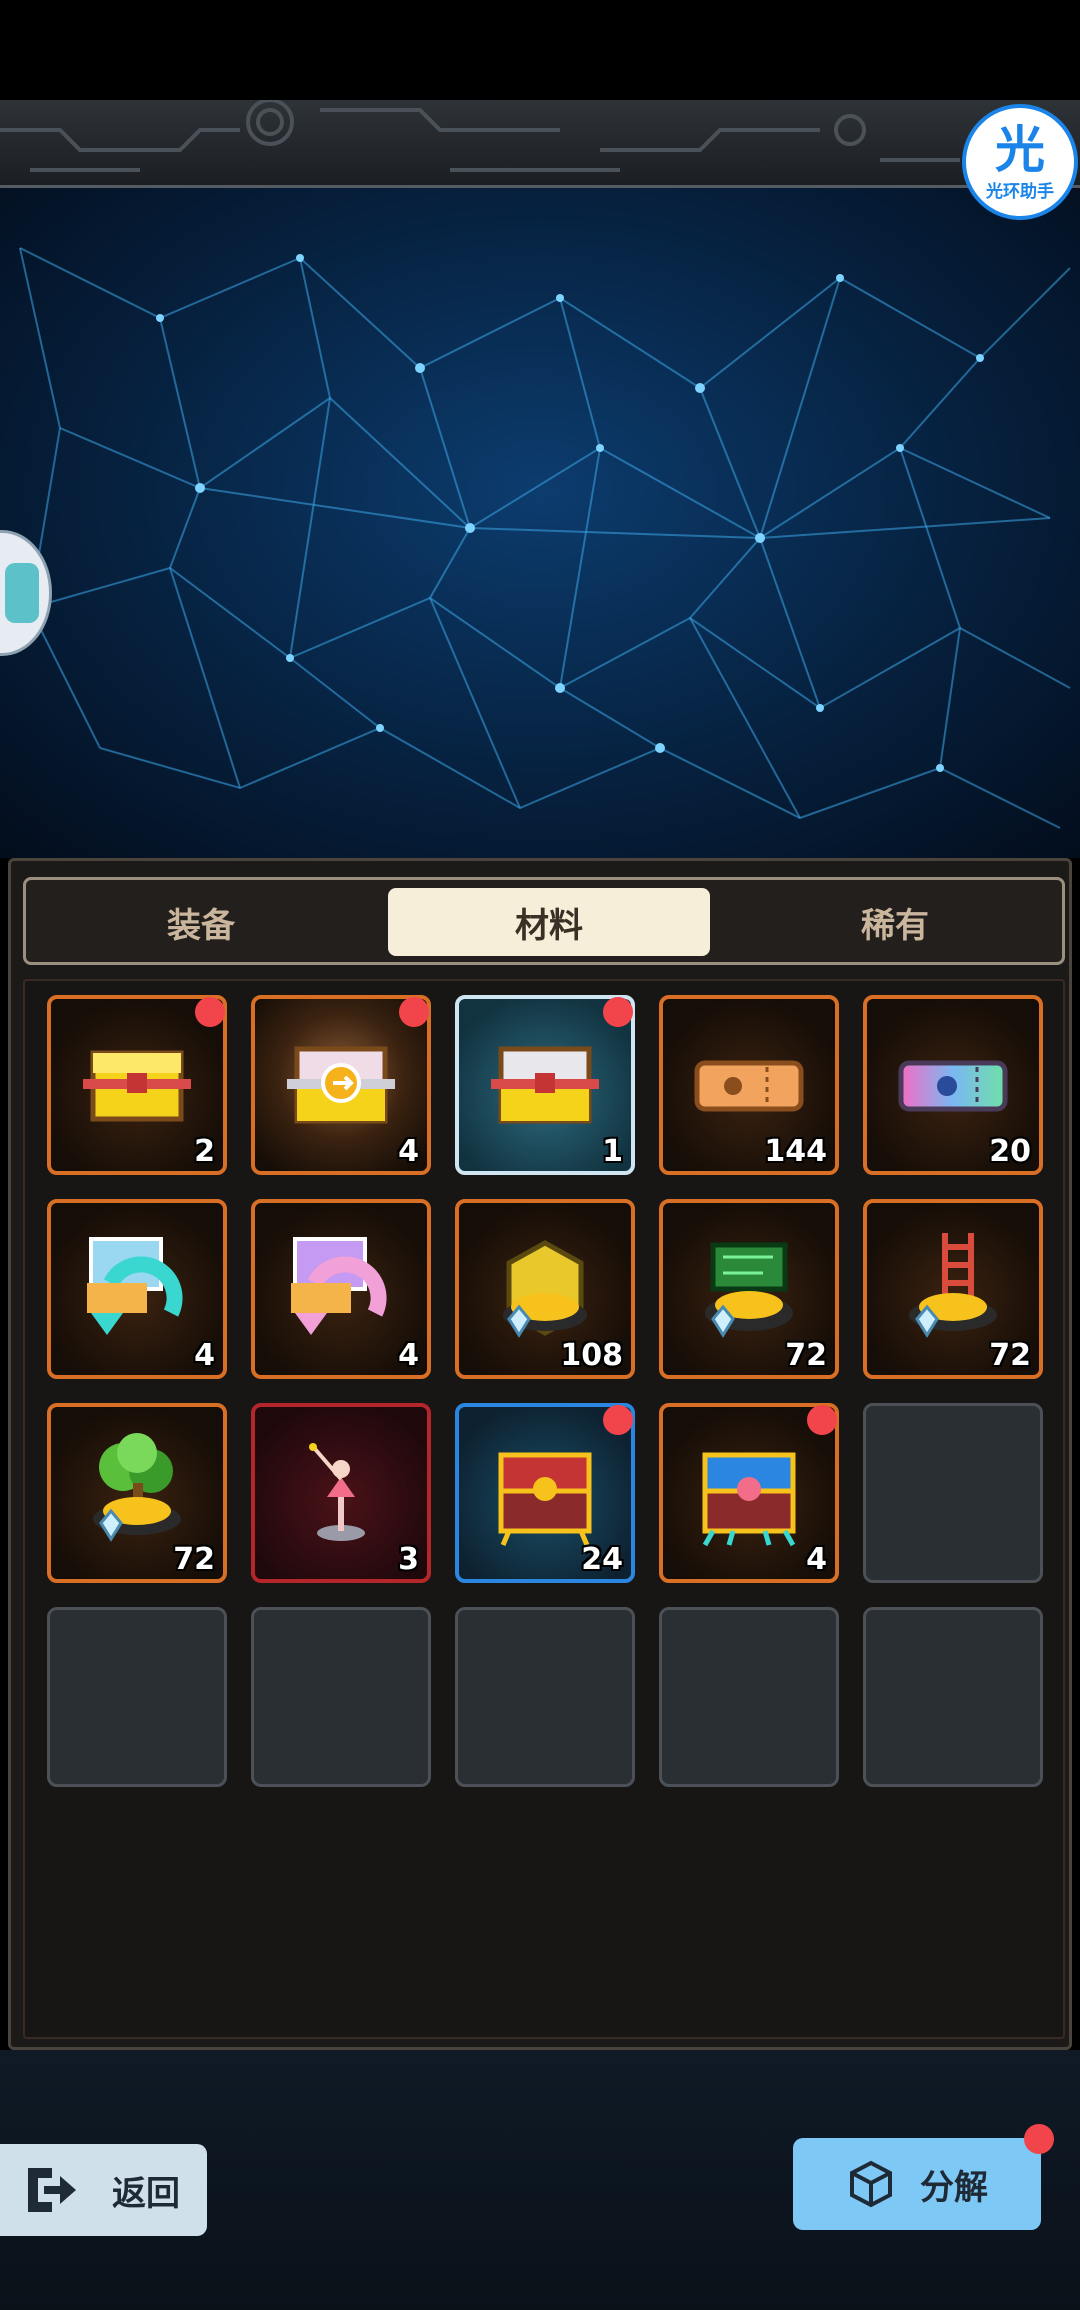 Image resolution: width=1080 pixels, height=2310 pixels. Describe the element at coordinates (408, 1559) in the screenshot. I see `item-count: 3` at that location.